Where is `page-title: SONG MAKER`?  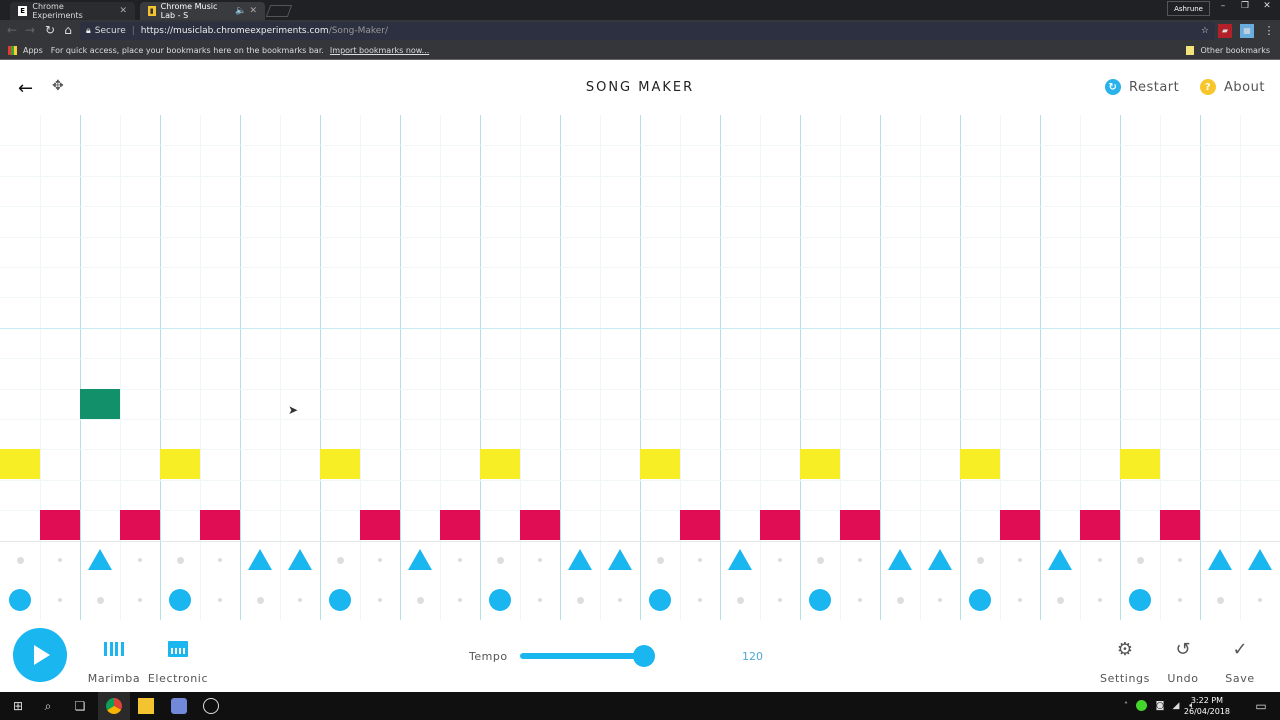 page-title: SONG MAKER is located at coordinates (640, 87).